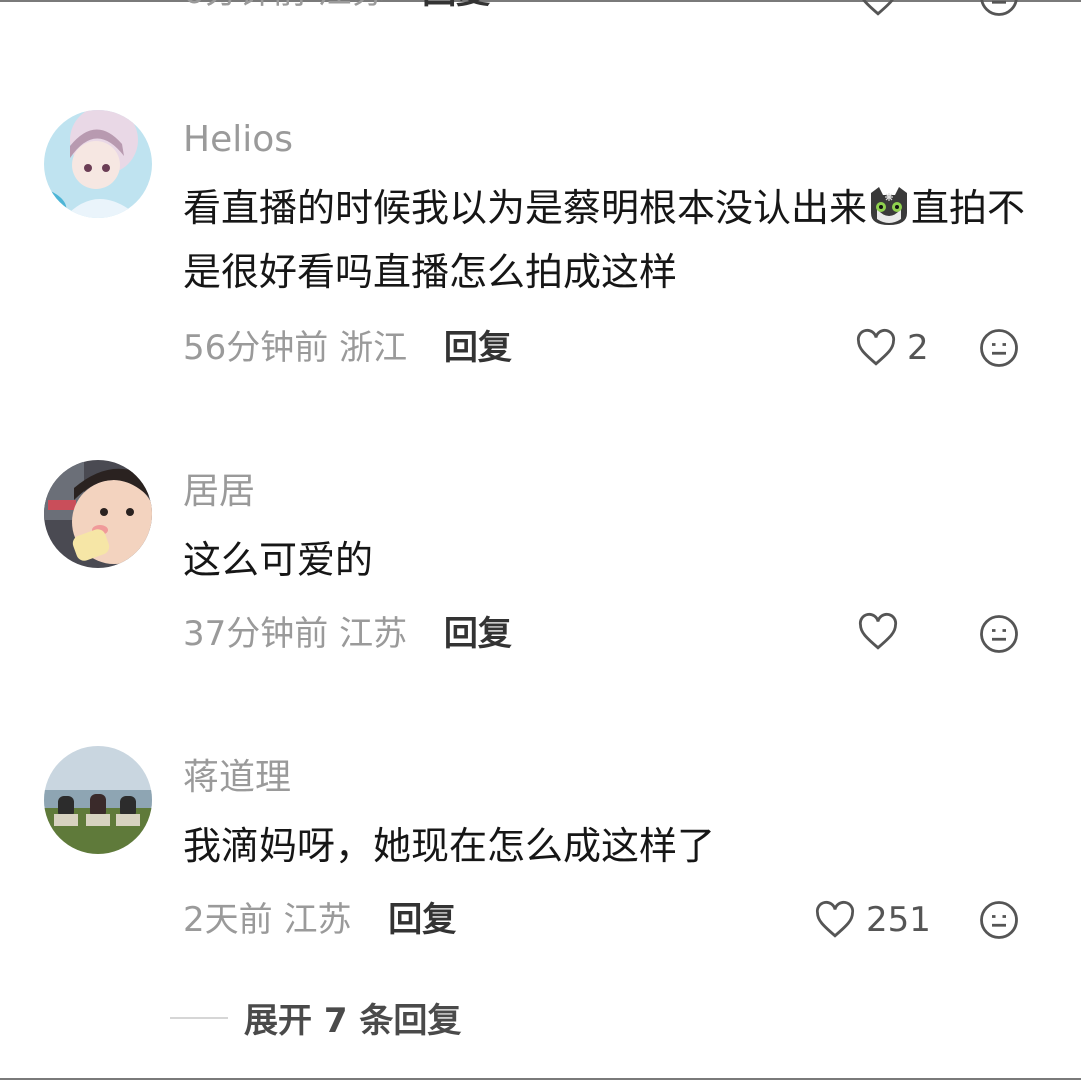  I want to click on like-button: 2, so click(892, 348).